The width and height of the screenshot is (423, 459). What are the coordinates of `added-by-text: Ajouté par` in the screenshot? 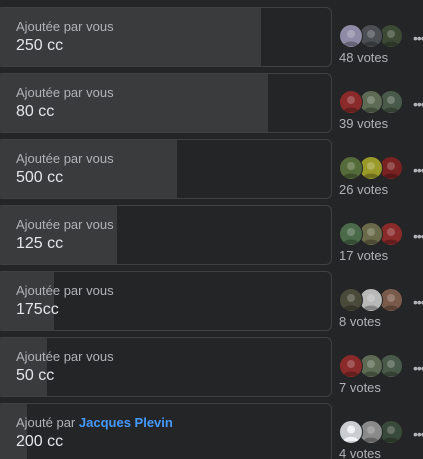 It's located at (46, 422).